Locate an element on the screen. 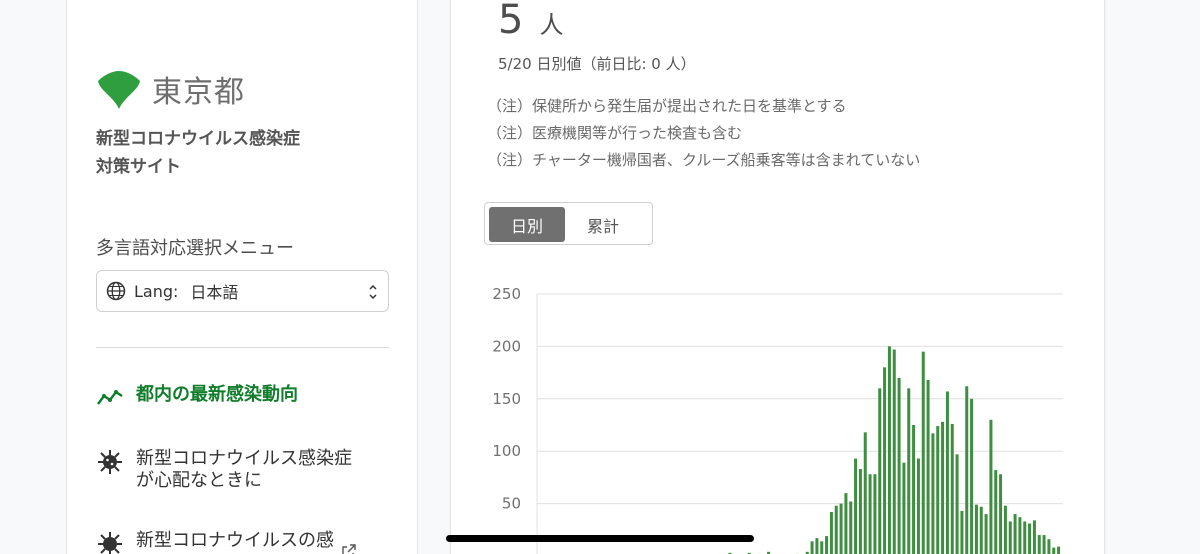 The width and height of the screenshot is (1200, 554). site-title: 新型コロナウイルス感染症 対策サイト is located at coordinates (226, 153).